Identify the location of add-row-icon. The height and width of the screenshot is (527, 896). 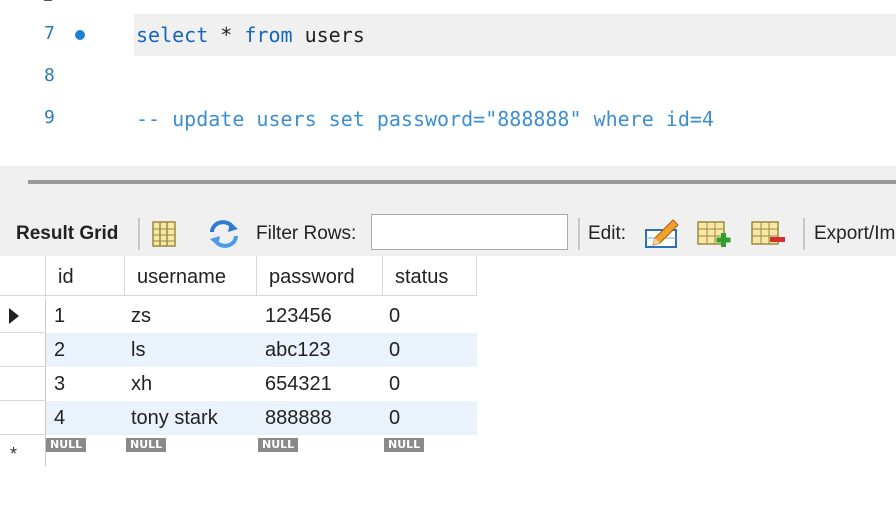
(715, 234).